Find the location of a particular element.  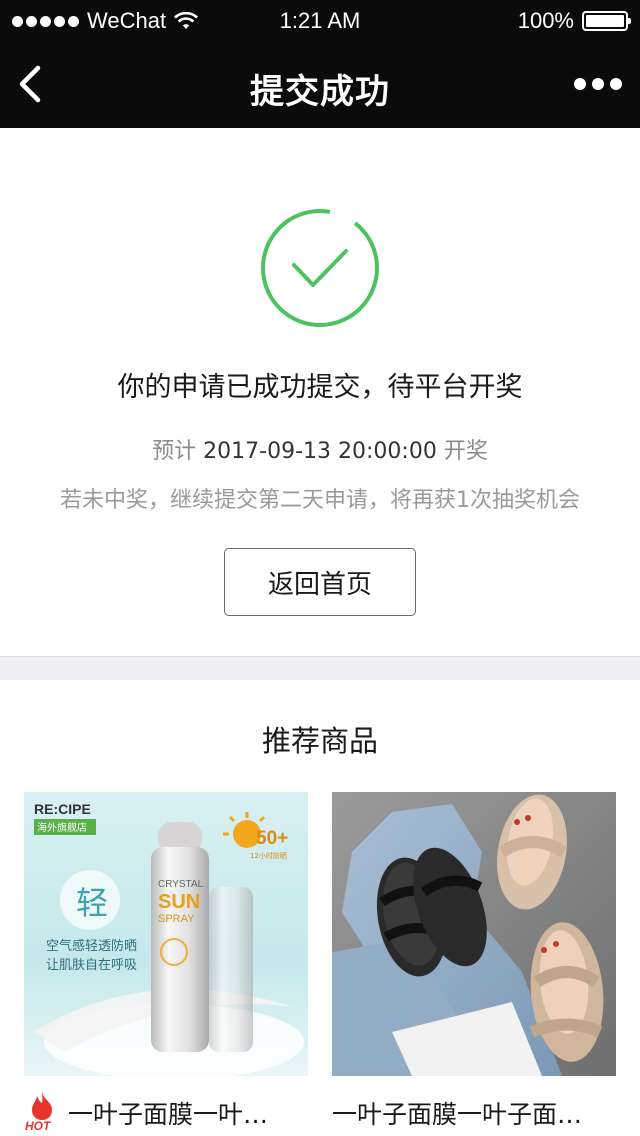

battery-icon is located at coordinates (606, 21).